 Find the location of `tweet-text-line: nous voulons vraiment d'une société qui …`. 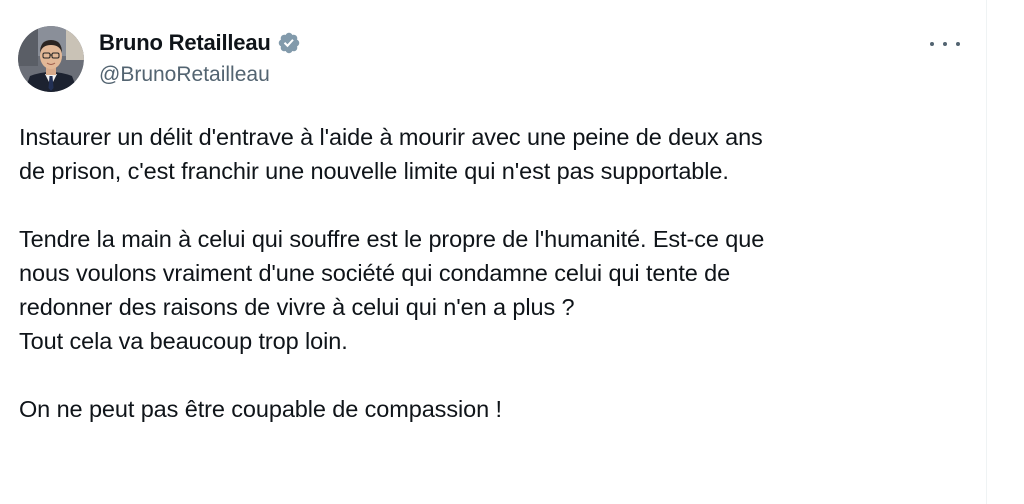

tweet-text-line: nous voulons vraiment d'une société qui … is located at coordinates (375, 273).